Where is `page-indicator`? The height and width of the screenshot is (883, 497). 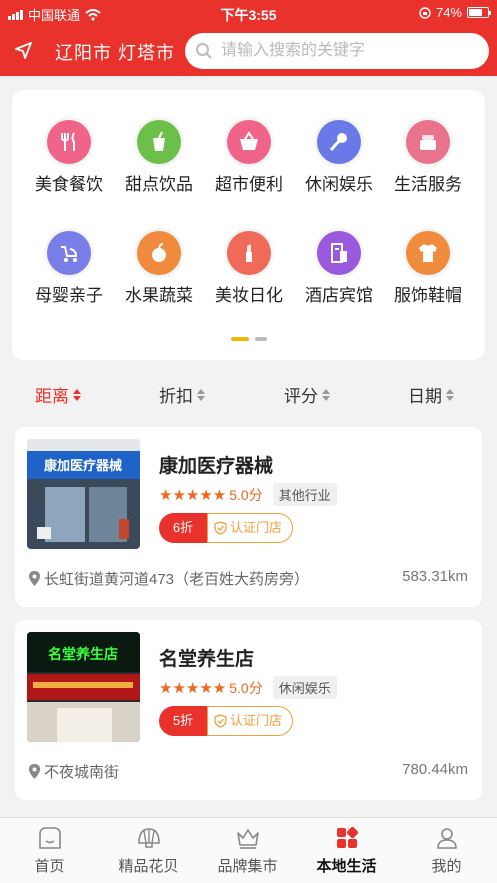 page-indicator is located at coordinates (248, 339).